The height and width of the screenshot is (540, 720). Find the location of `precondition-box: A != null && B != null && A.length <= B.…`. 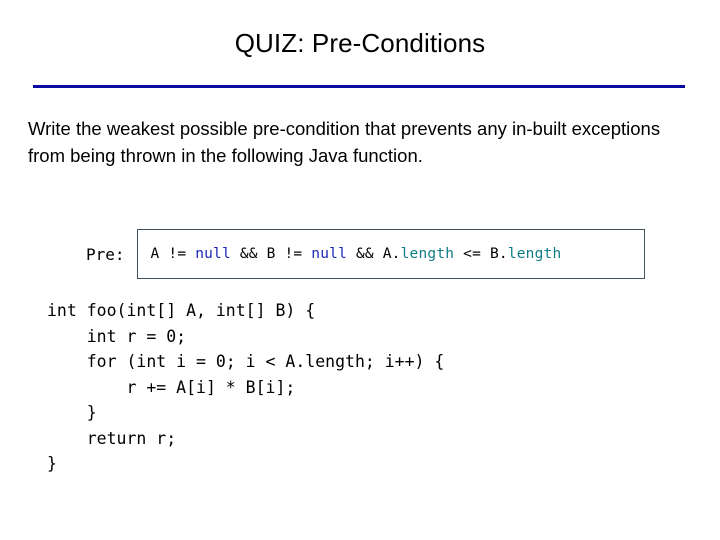

precondition-box: A != null && B != null && A.length <= B.… is located at coordinates (390, 254).